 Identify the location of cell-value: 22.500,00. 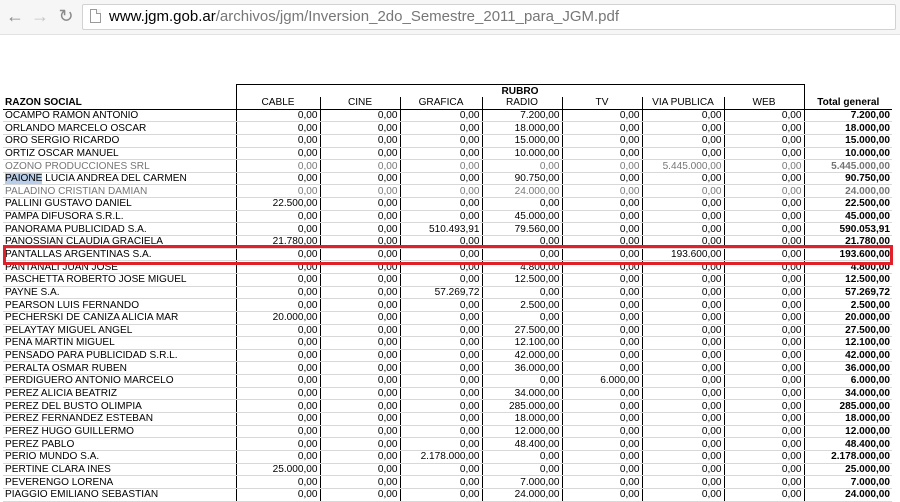
(277, 204).